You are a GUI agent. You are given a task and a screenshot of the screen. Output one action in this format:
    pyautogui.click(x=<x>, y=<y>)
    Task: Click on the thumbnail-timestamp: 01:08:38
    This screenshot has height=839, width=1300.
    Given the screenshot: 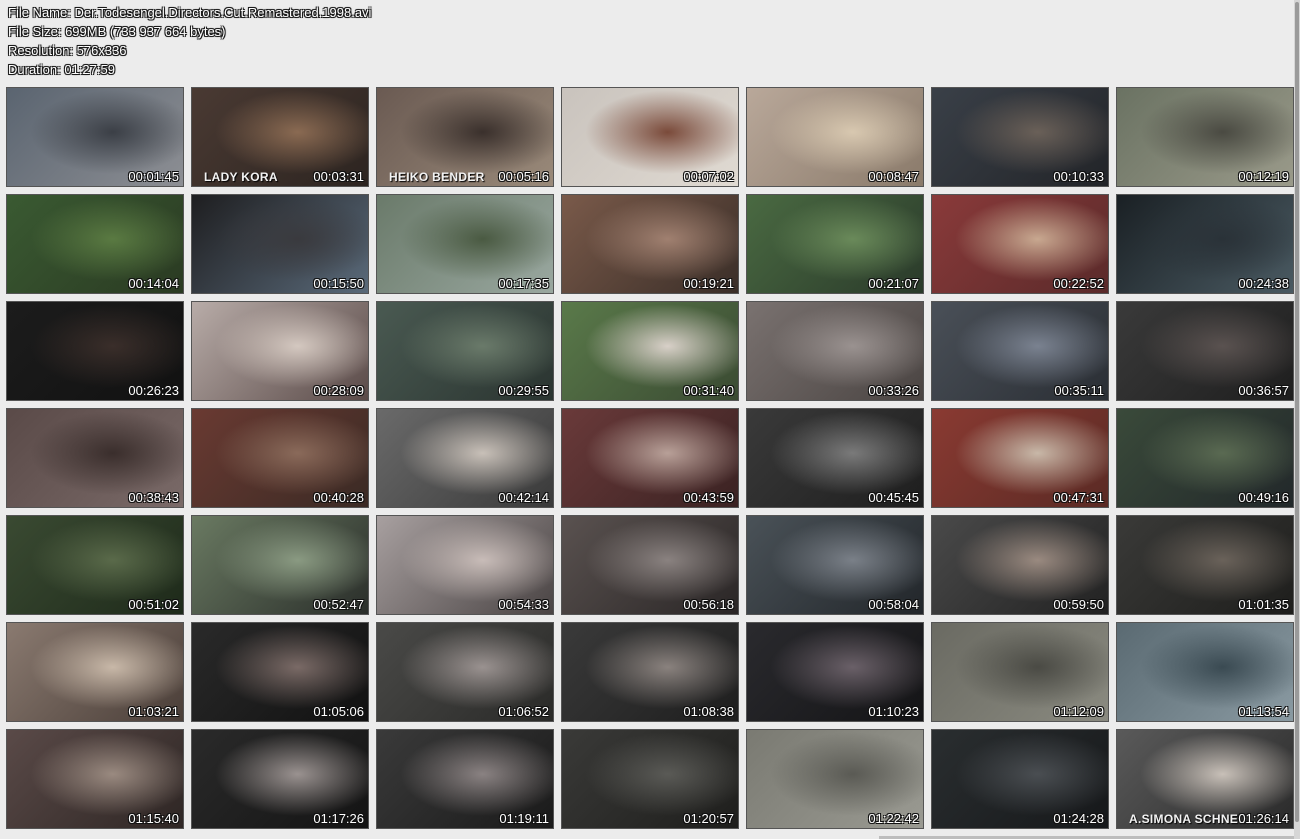 What is the action you would take?
    pyautogui.click(x=708, y=711)
    